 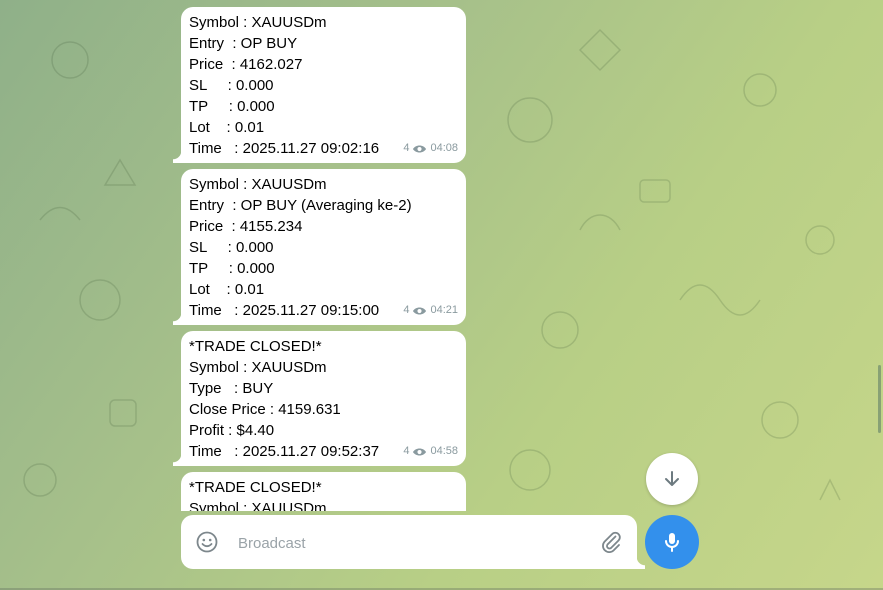 I want to click on message-composer, so click(x=413, y=542).